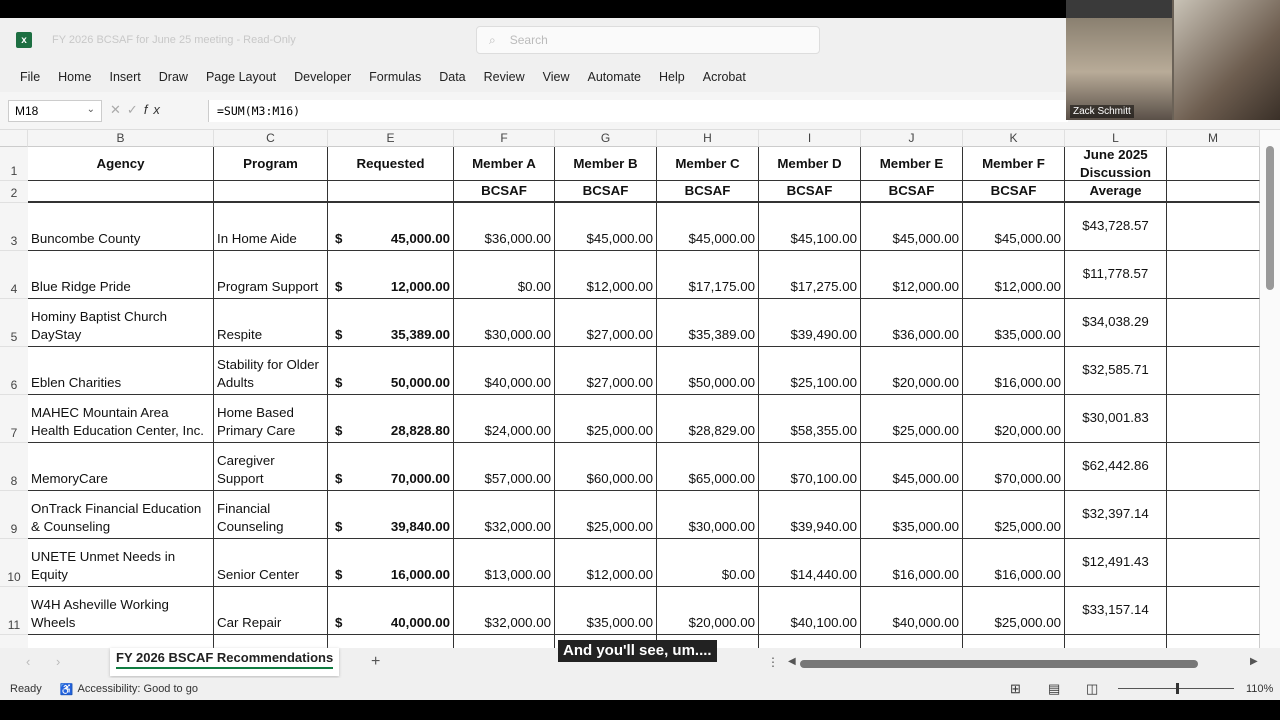 This screenshot has width=1280, height=720. What do you see at coordinates (810, 227) in the screenshot?
I see `member-cell: $45,100.00` at bounding box center [810, 227].